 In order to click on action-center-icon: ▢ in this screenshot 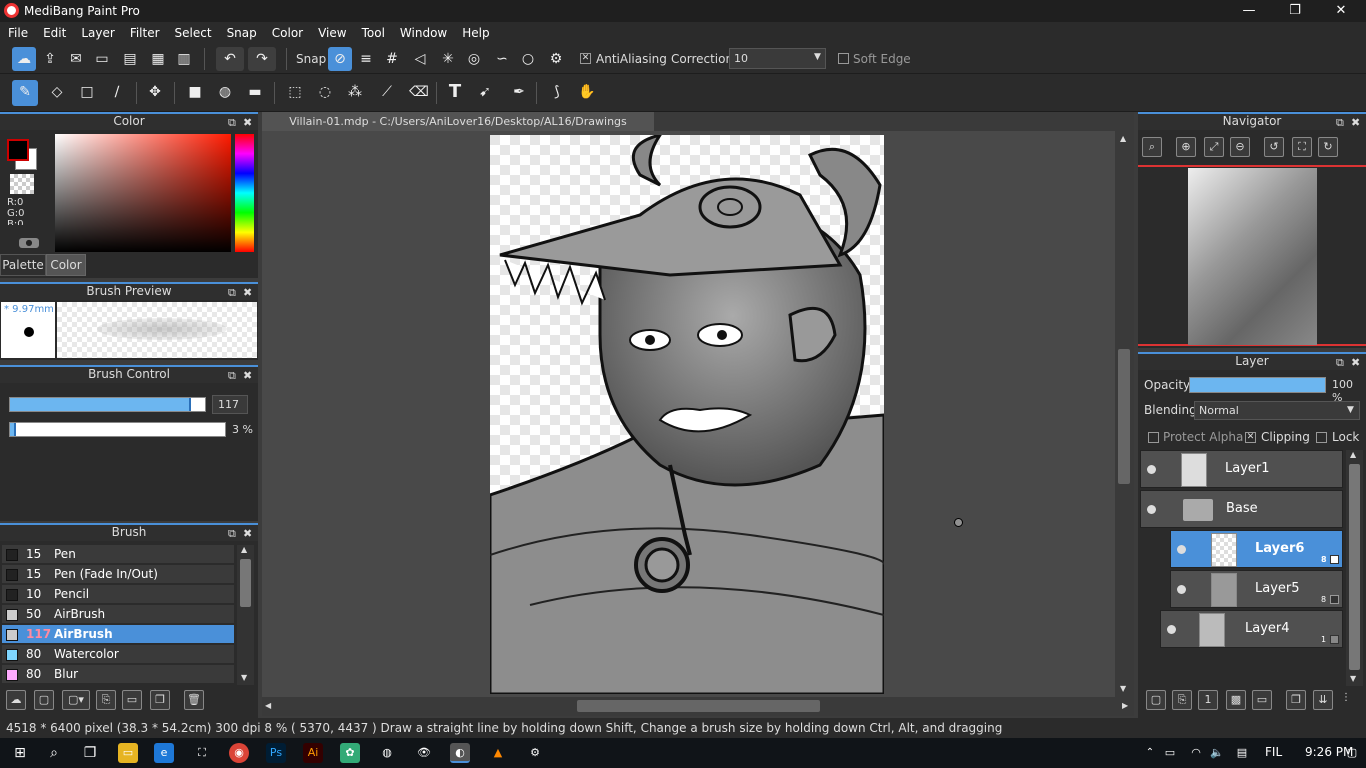, I will do `click(1352, 753)`.